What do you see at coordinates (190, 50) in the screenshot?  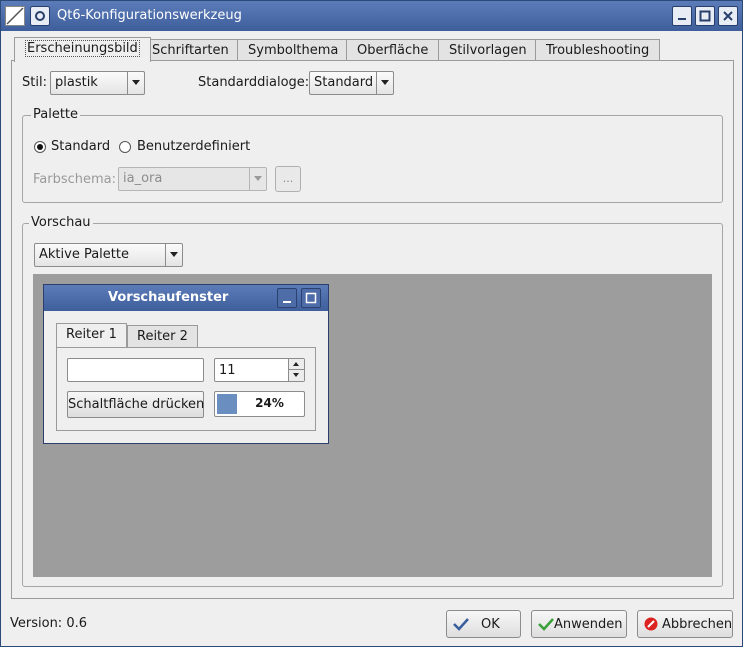 I see `tab-schriftarten: Schriftarten` at bounding box center [190, 50].